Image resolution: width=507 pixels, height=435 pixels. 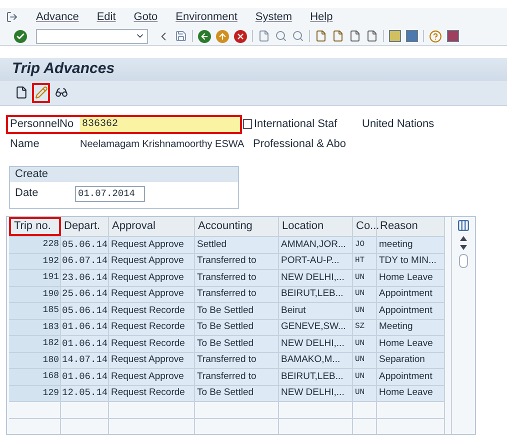 I want to click on field-label: Date, so click(x=27, y=194).